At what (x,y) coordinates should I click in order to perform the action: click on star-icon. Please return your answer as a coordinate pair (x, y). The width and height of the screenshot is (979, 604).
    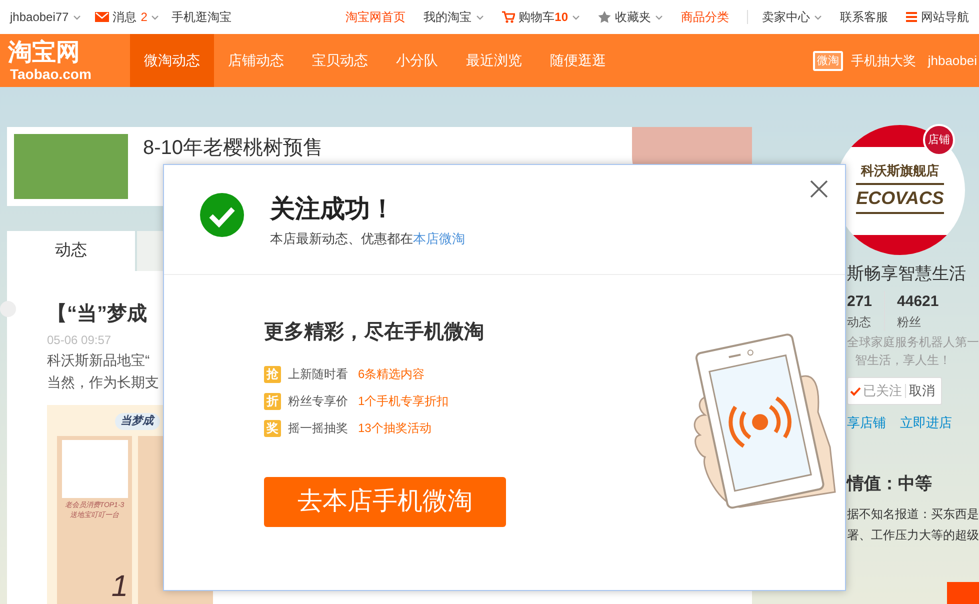
    Looking at the image, I should click on (604, 17).